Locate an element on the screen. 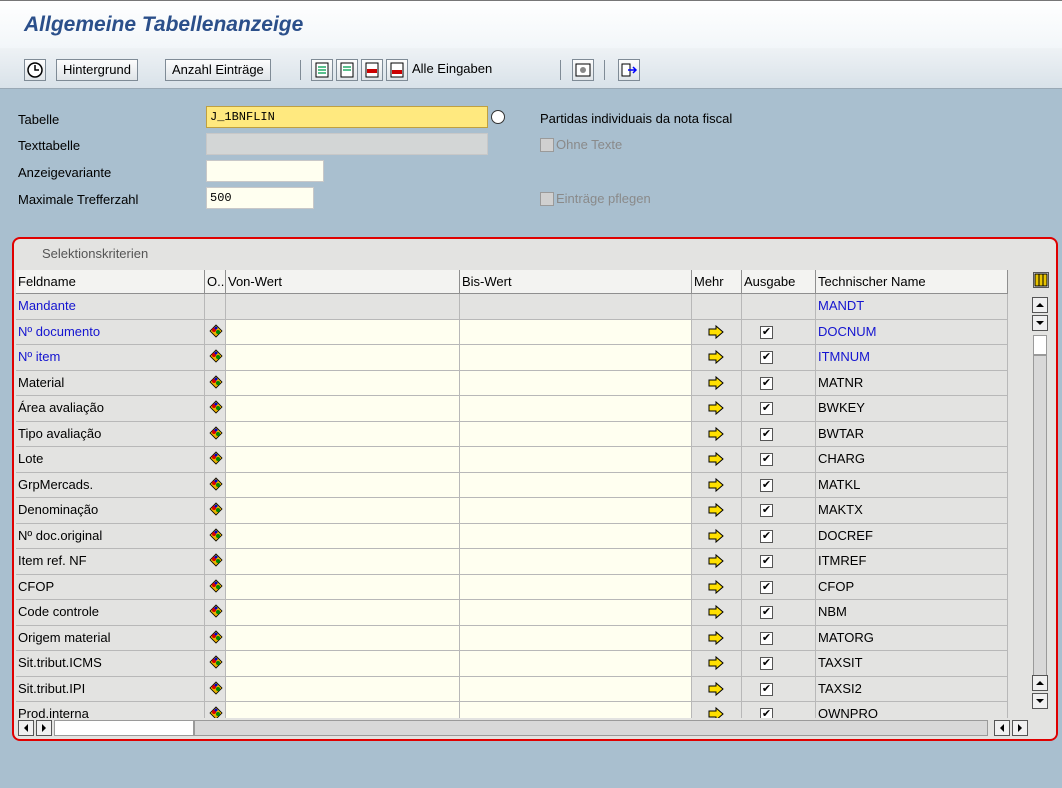 The height and width of the screenshot is (788, 1062). scroll-track is located at coordinates (1040, 520).